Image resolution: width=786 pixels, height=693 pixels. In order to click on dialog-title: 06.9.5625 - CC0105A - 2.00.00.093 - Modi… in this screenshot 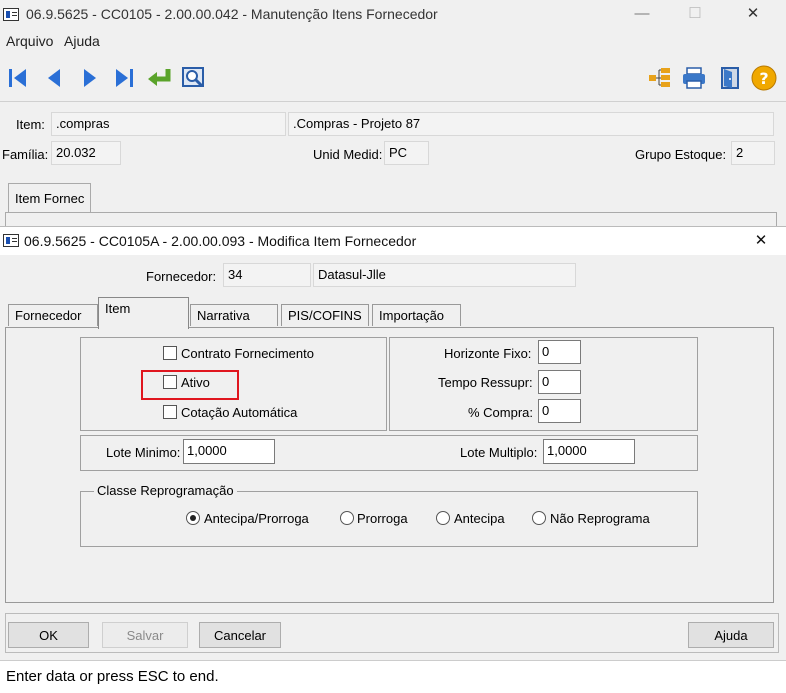, I will do `click(220, 241)`.